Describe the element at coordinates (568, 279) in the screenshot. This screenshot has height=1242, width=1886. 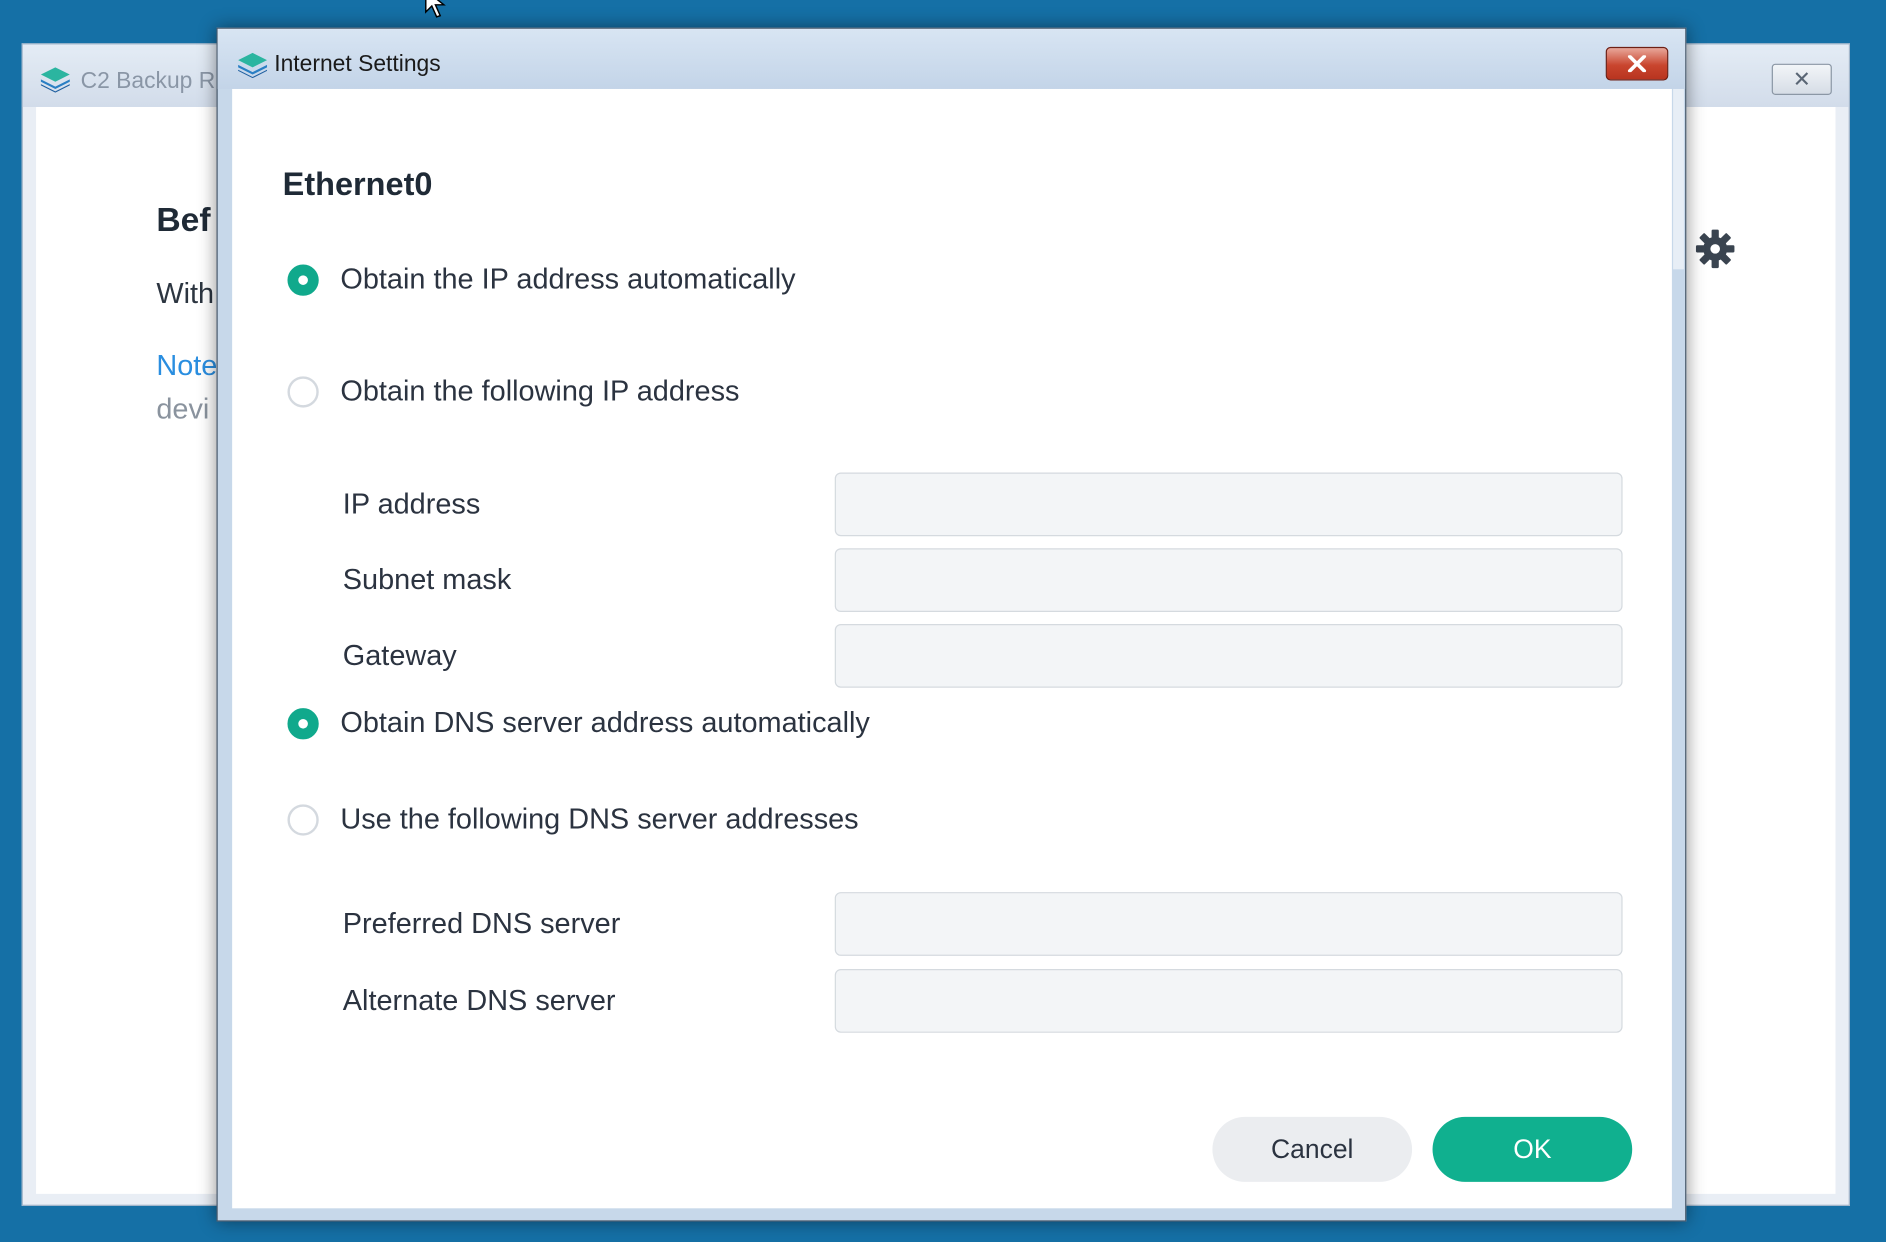
I see `radio-label: Obtain the IP address automatically` at that location.